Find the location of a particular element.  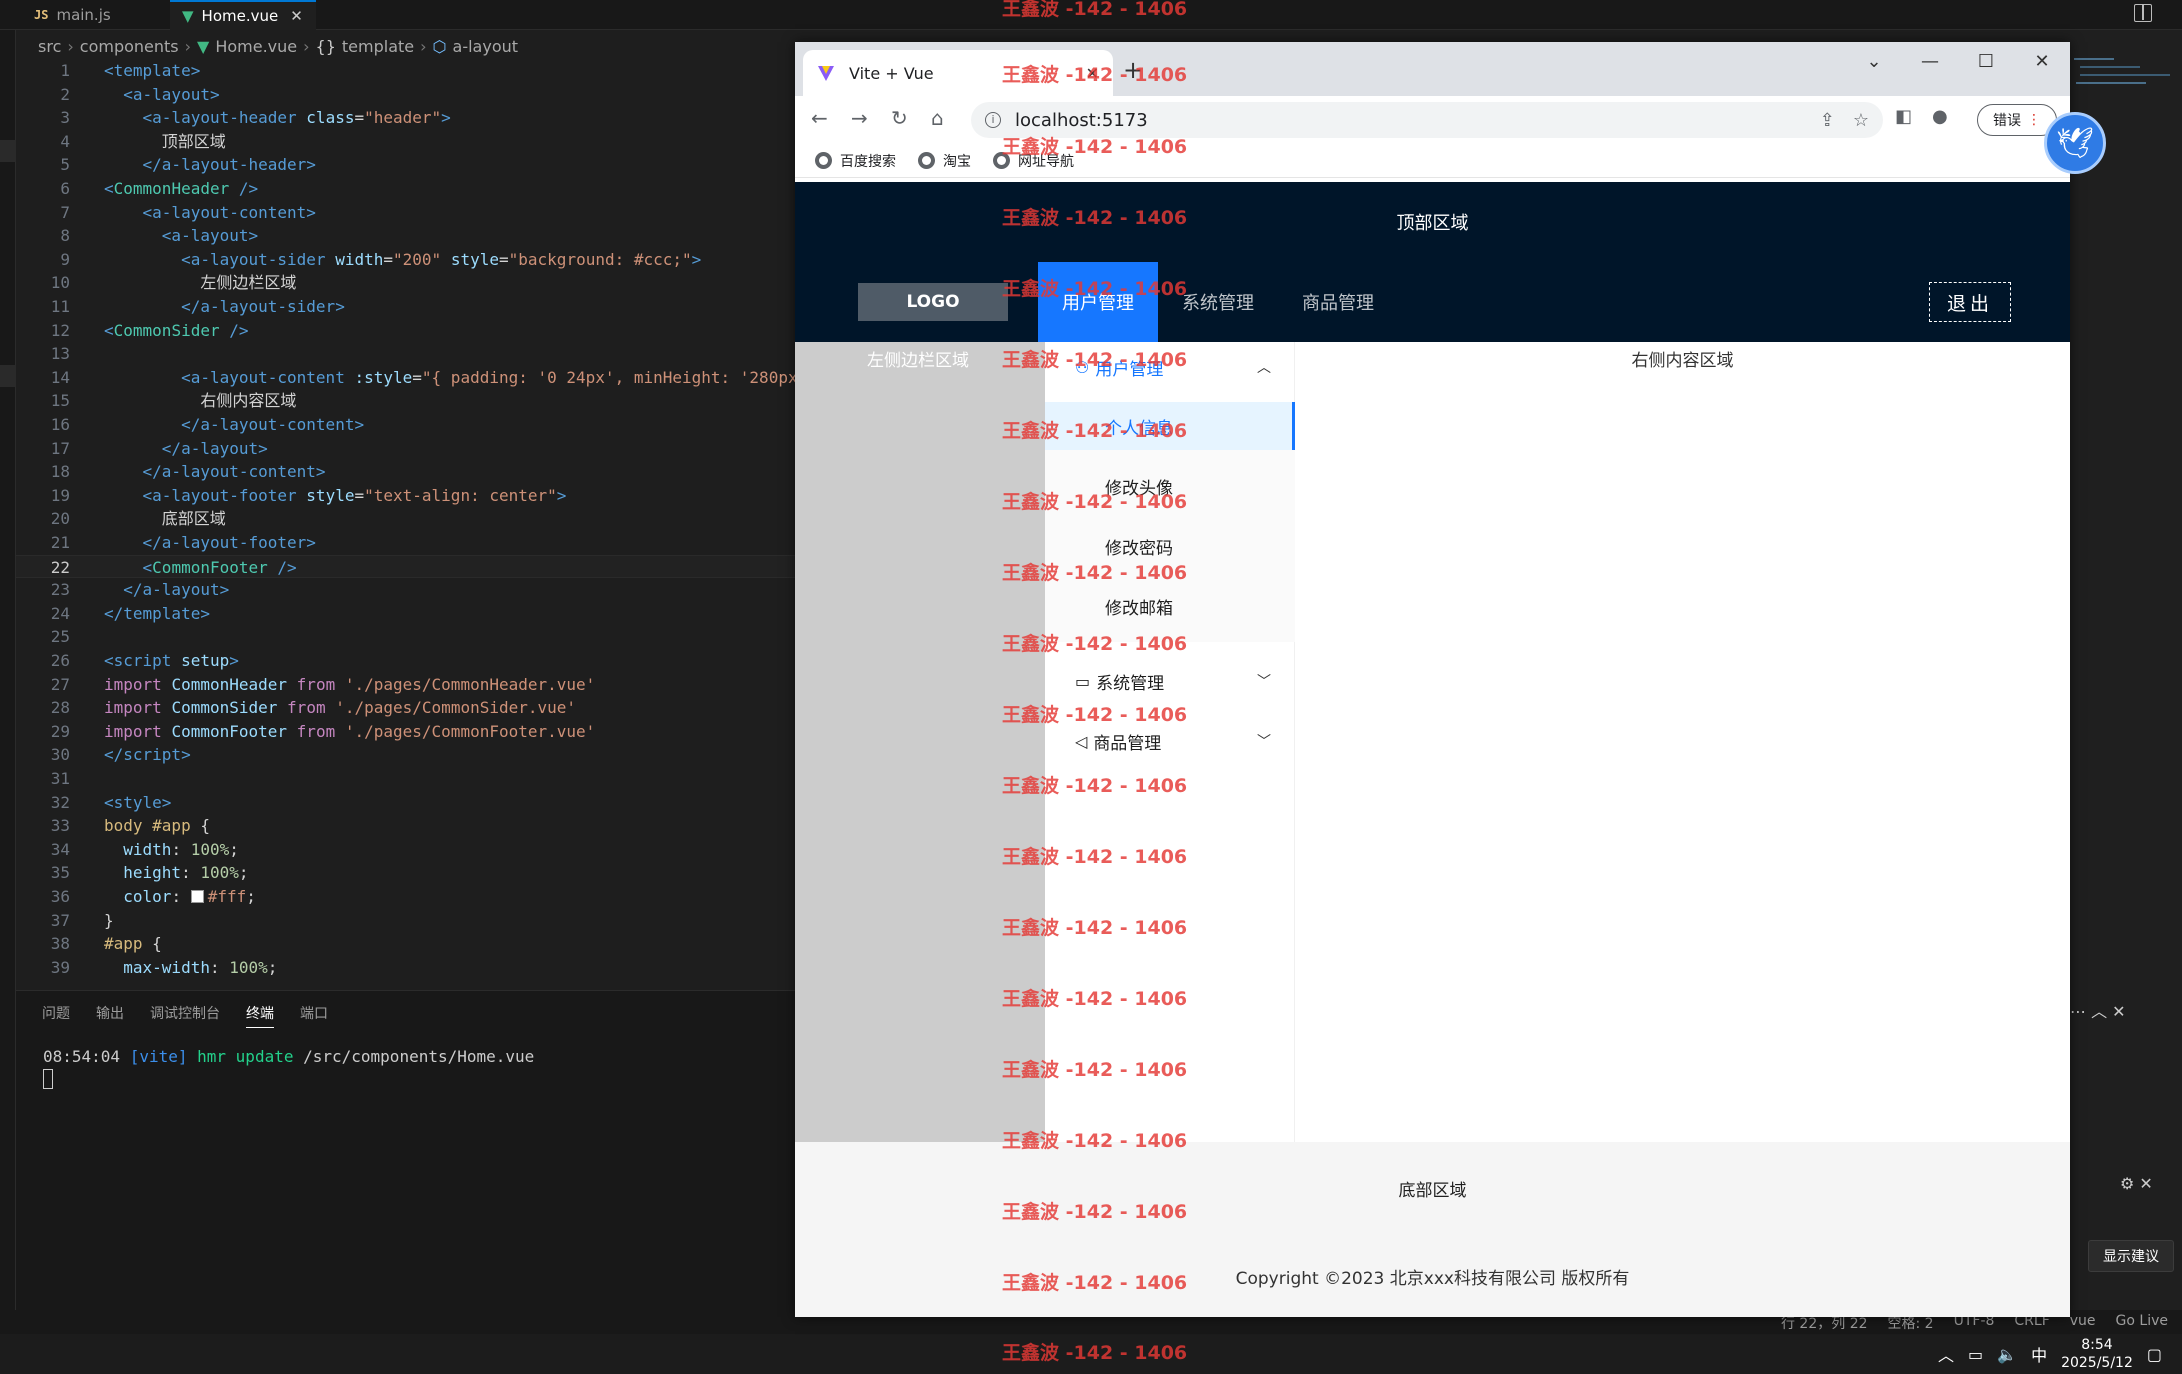

submenu-change-password: 修改密码 is located at coordinates (1170, 546).